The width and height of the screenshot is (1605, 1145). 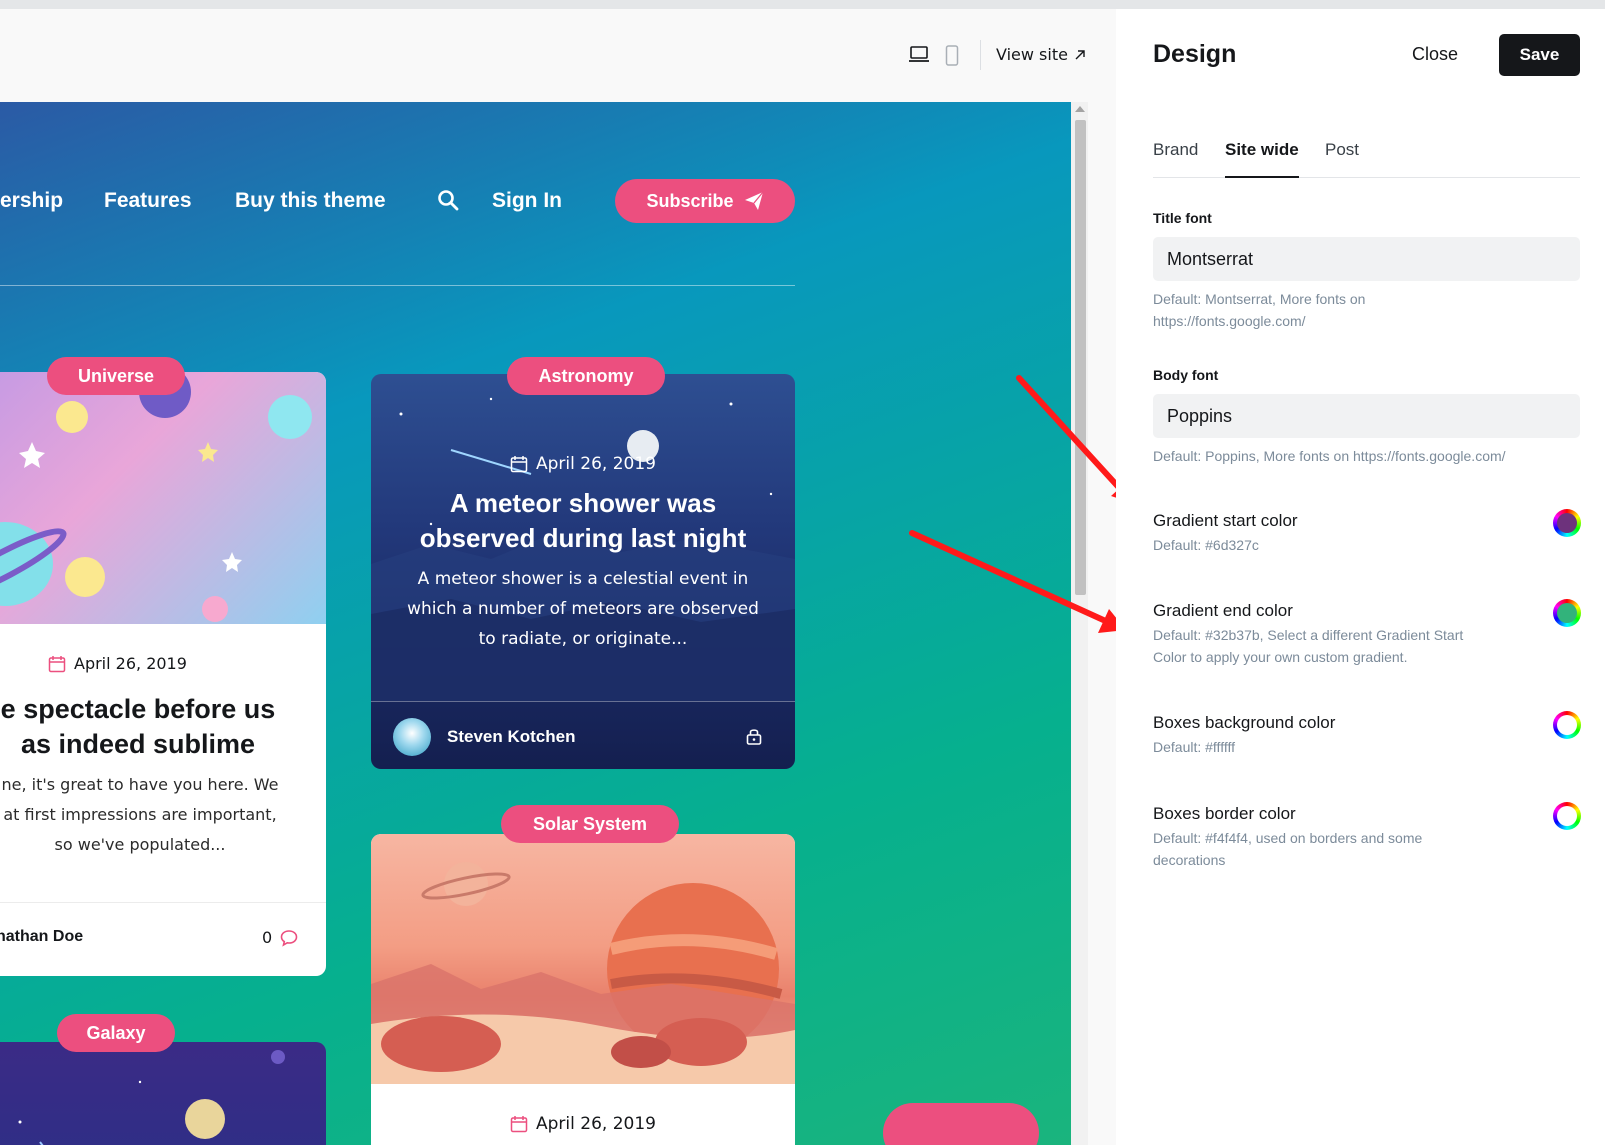 What do you see at coordinates (1194, 747) in the screenshot?
I see `hint-line: Default: #ffffff` at bounding box center [1194, 747].